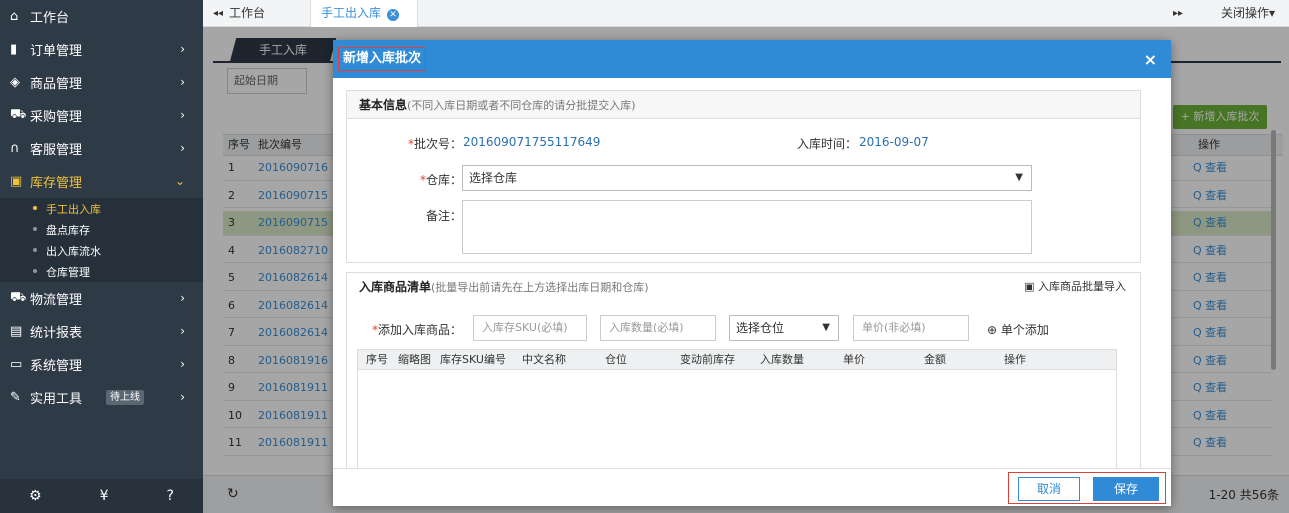 This screenshot has width=1289, height=513. Describe the element at coordinates (532, 142) in the screenshot. I see `batch-no-value: 201609071755117649` at that location.